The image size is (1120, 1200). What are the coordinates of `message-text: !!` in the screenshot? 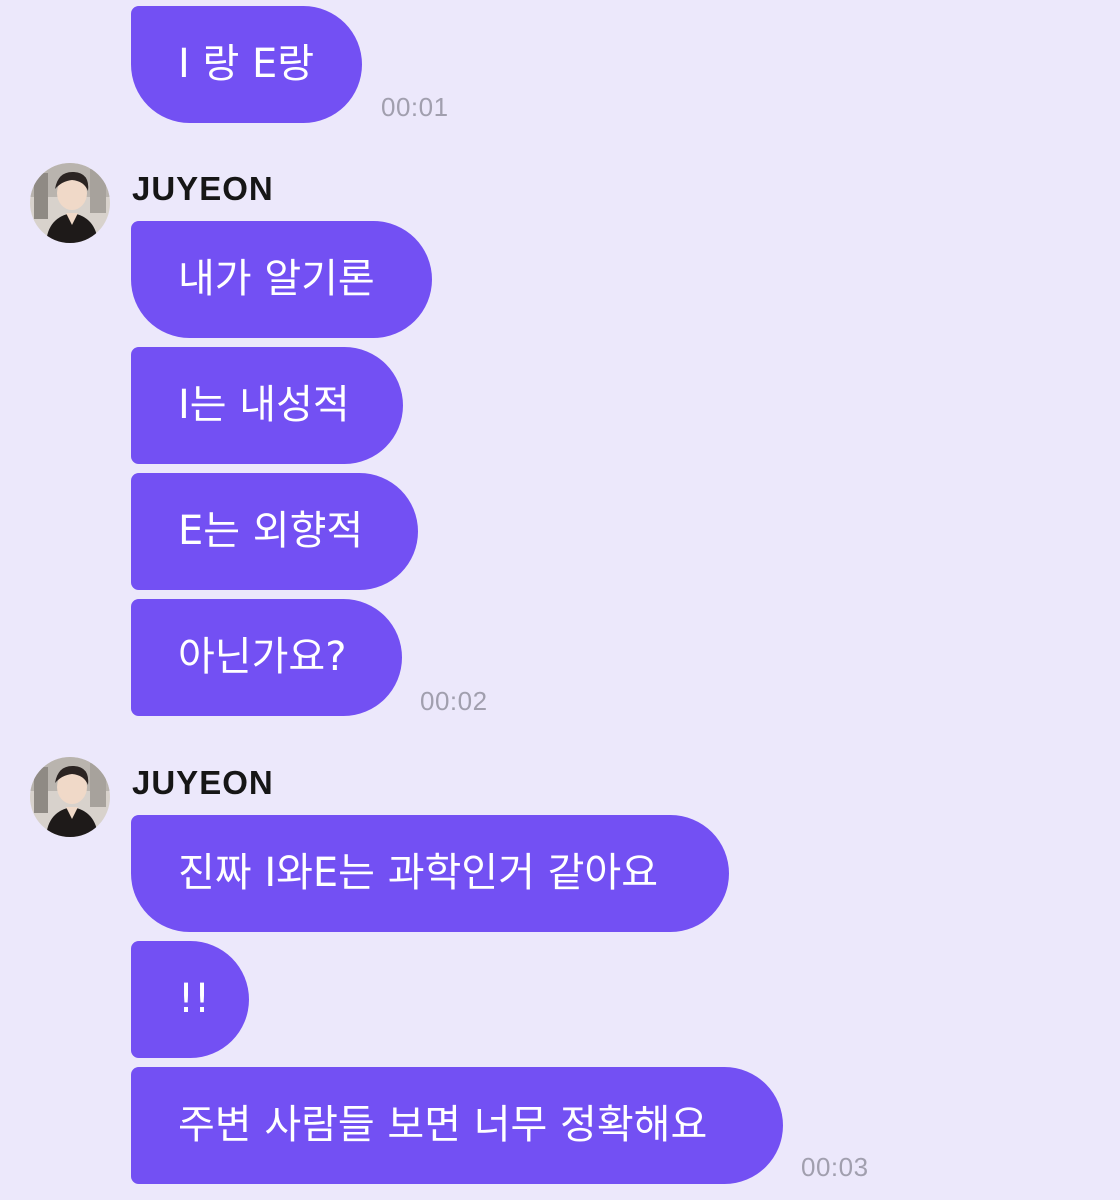 It's located at (194, 999).